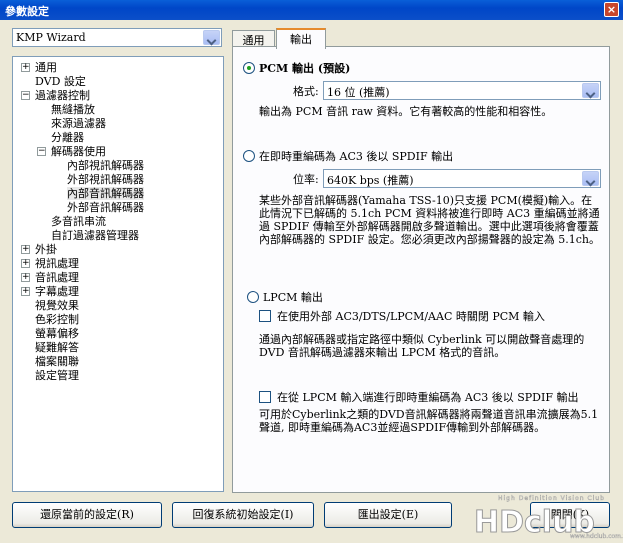 The width and height of the screenshot is (623, 543). Describe the element at coordinates (62, 95) in the screenshot. I see `tree-item: 過濾器控制` at that location.